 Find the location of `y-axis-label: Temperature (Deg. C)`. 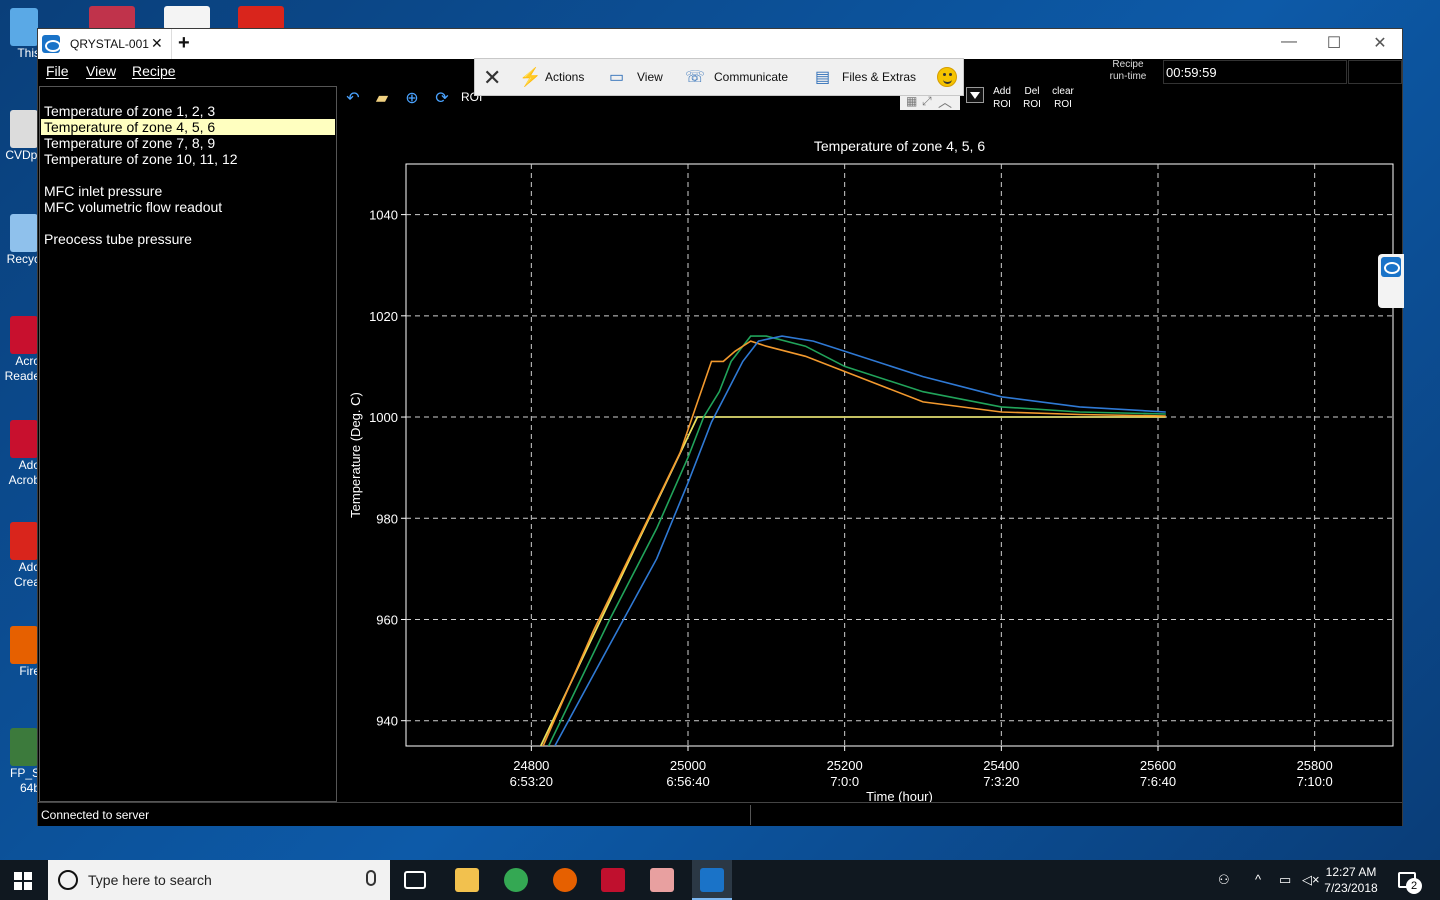

y-axis-label: Temperature (Deg. C) is located at coordinates (355, 455).